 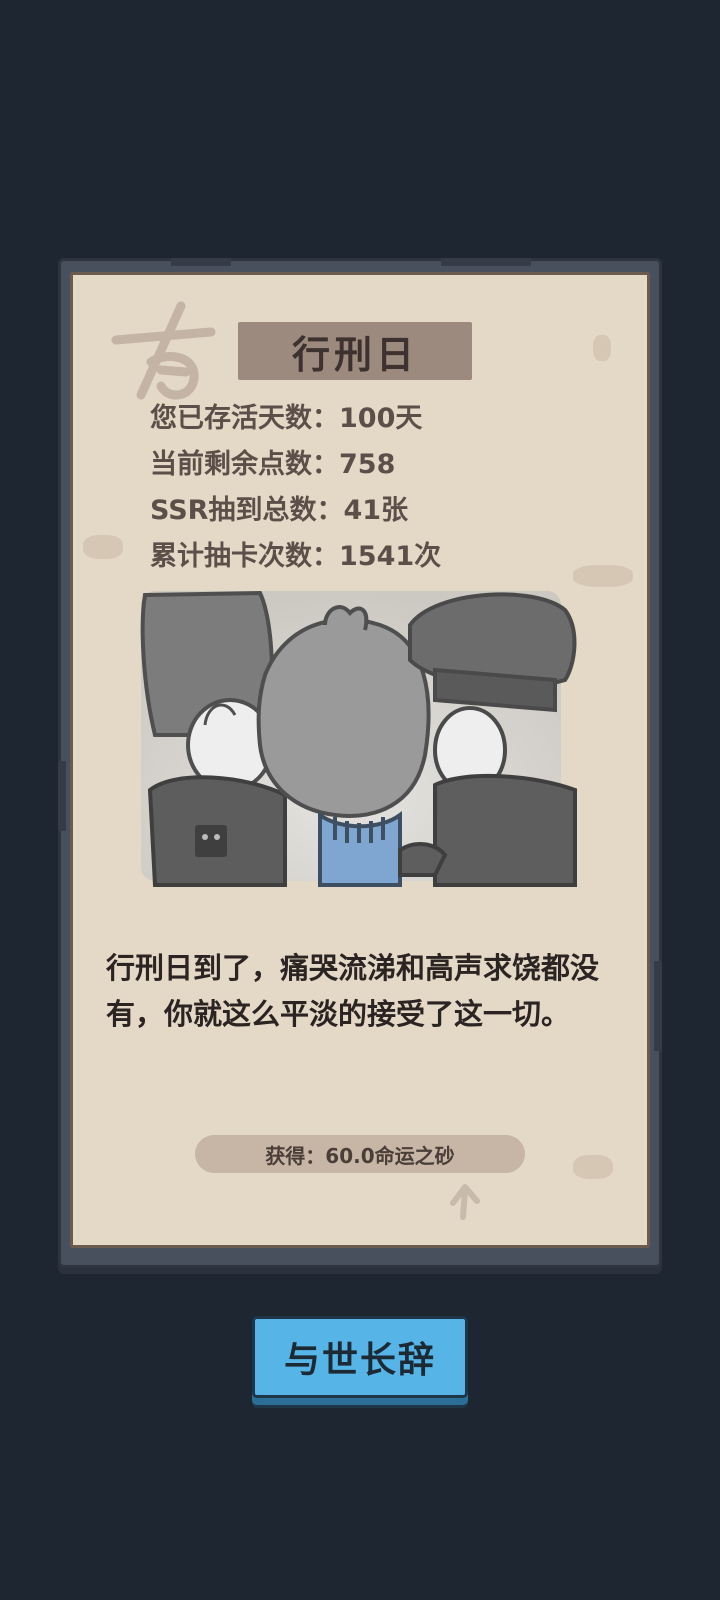 I want to click on title-banner: 行刑日, so click(x=355, y=351).